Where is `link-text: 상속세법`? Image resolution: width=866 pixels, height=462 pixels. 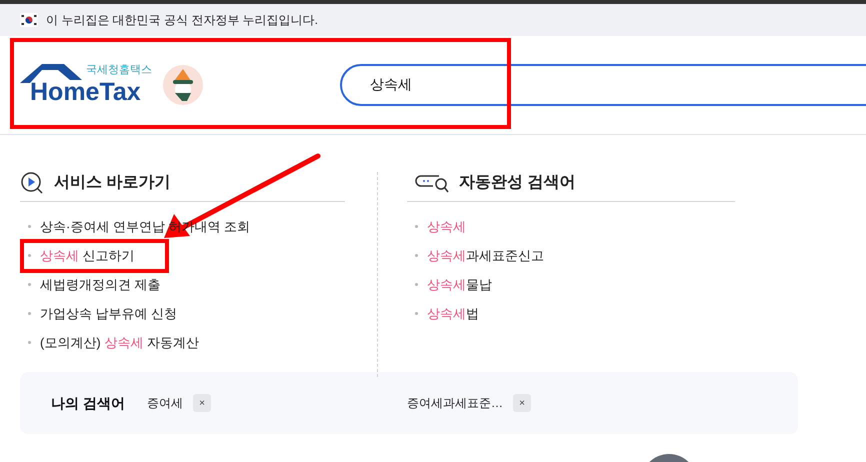
link-text: 상속세법 is located at coordinates (453, 314).